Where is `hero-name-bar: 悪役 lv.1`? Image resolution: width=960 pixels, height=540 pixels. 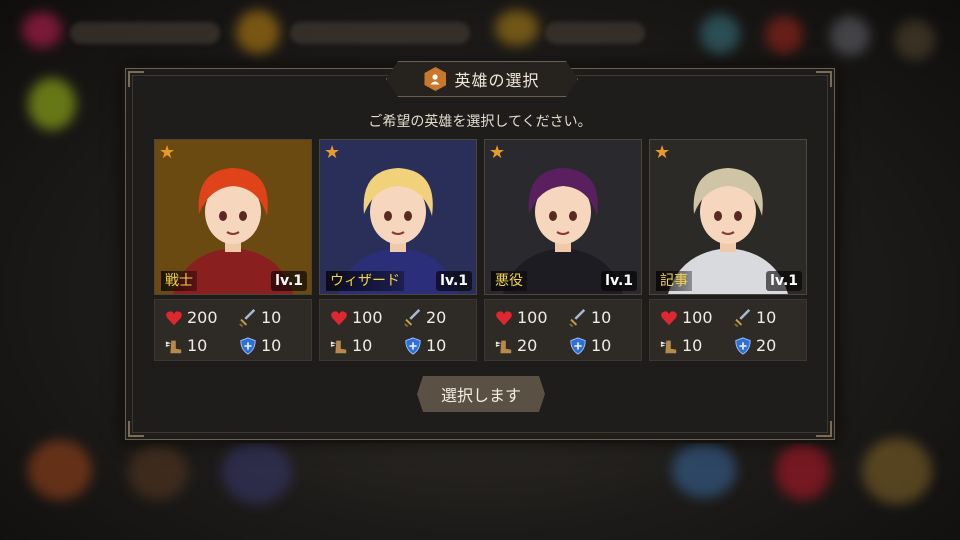 hero-name-bar: 悪役 lv.1 is located at coordinates (564, 281).